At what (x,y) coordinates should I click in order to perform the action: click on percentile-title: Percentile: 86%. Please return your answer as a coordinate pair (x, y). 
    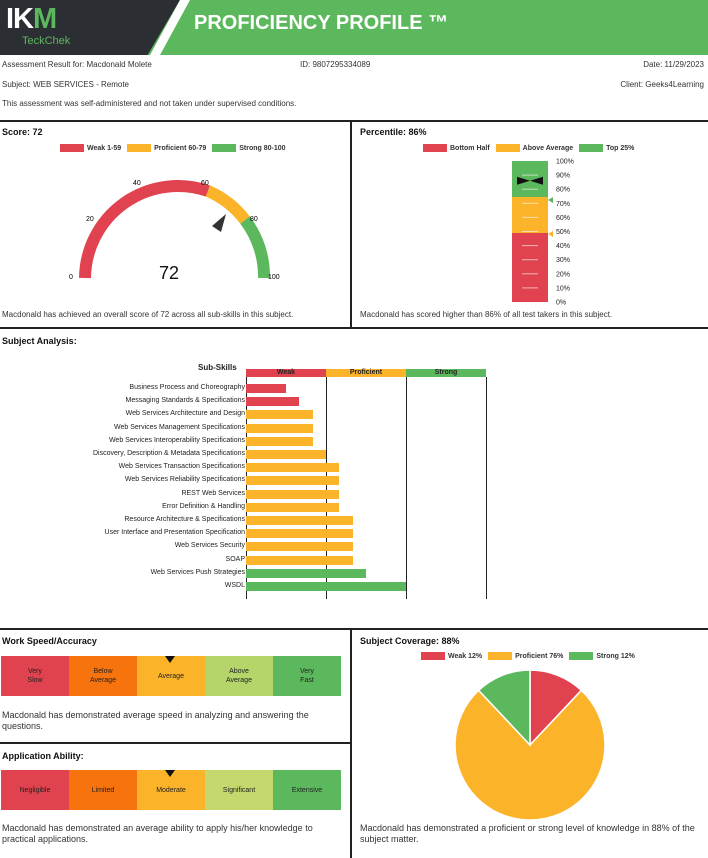
    Looking at the image, I should click on (393, 132).